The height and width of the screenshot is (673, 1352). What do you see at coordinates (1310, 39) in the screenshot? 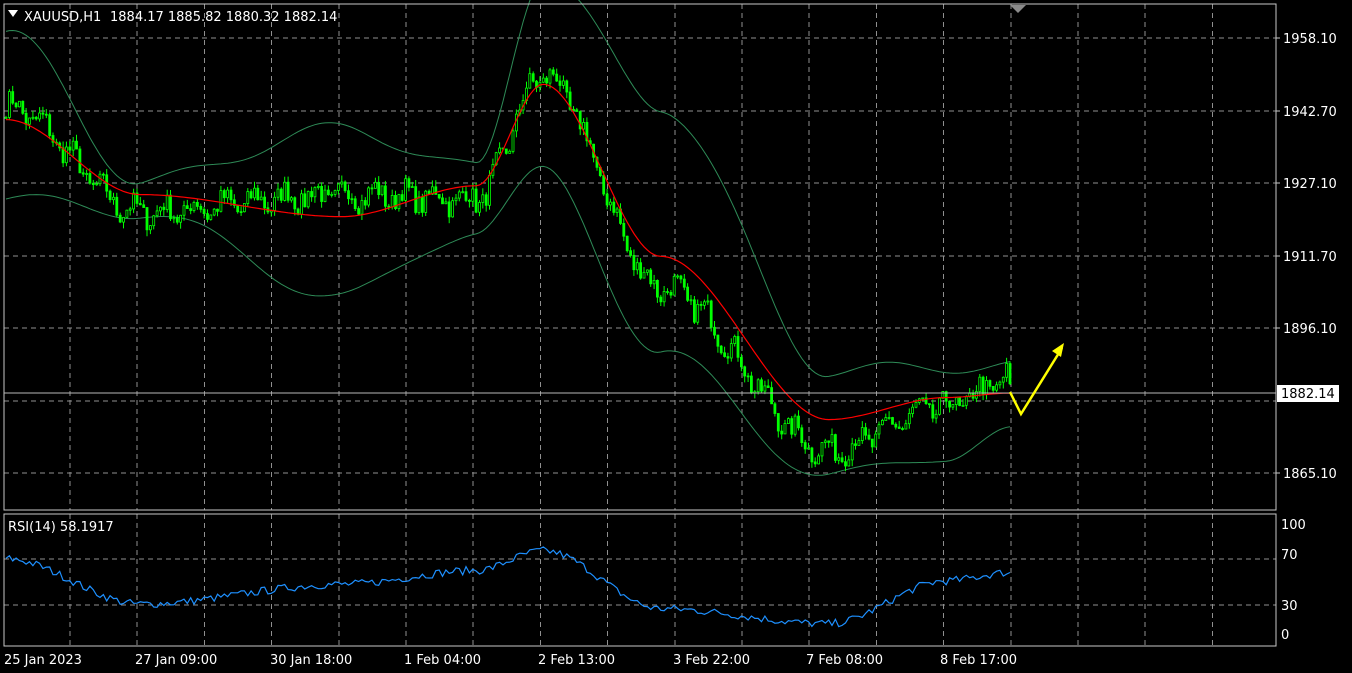
I see `price-tick: 1958.10` at bounding box center [1310, 39].